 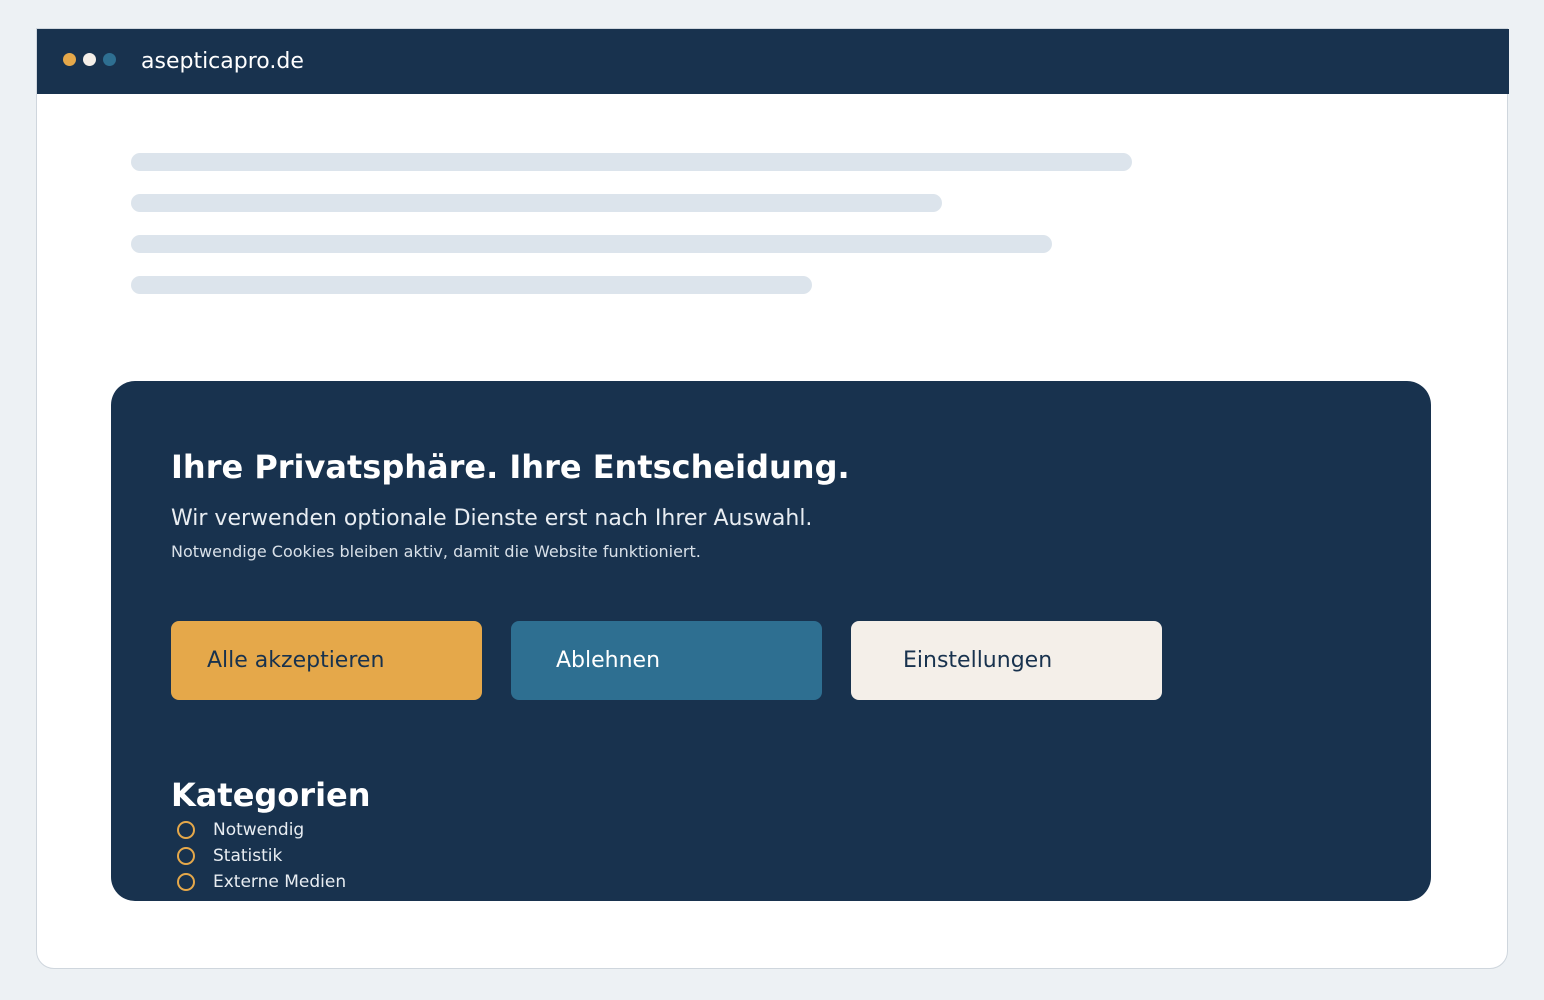 I want to click on accept-all-button: Alle akzeptieren, so click(x=326, y=660).